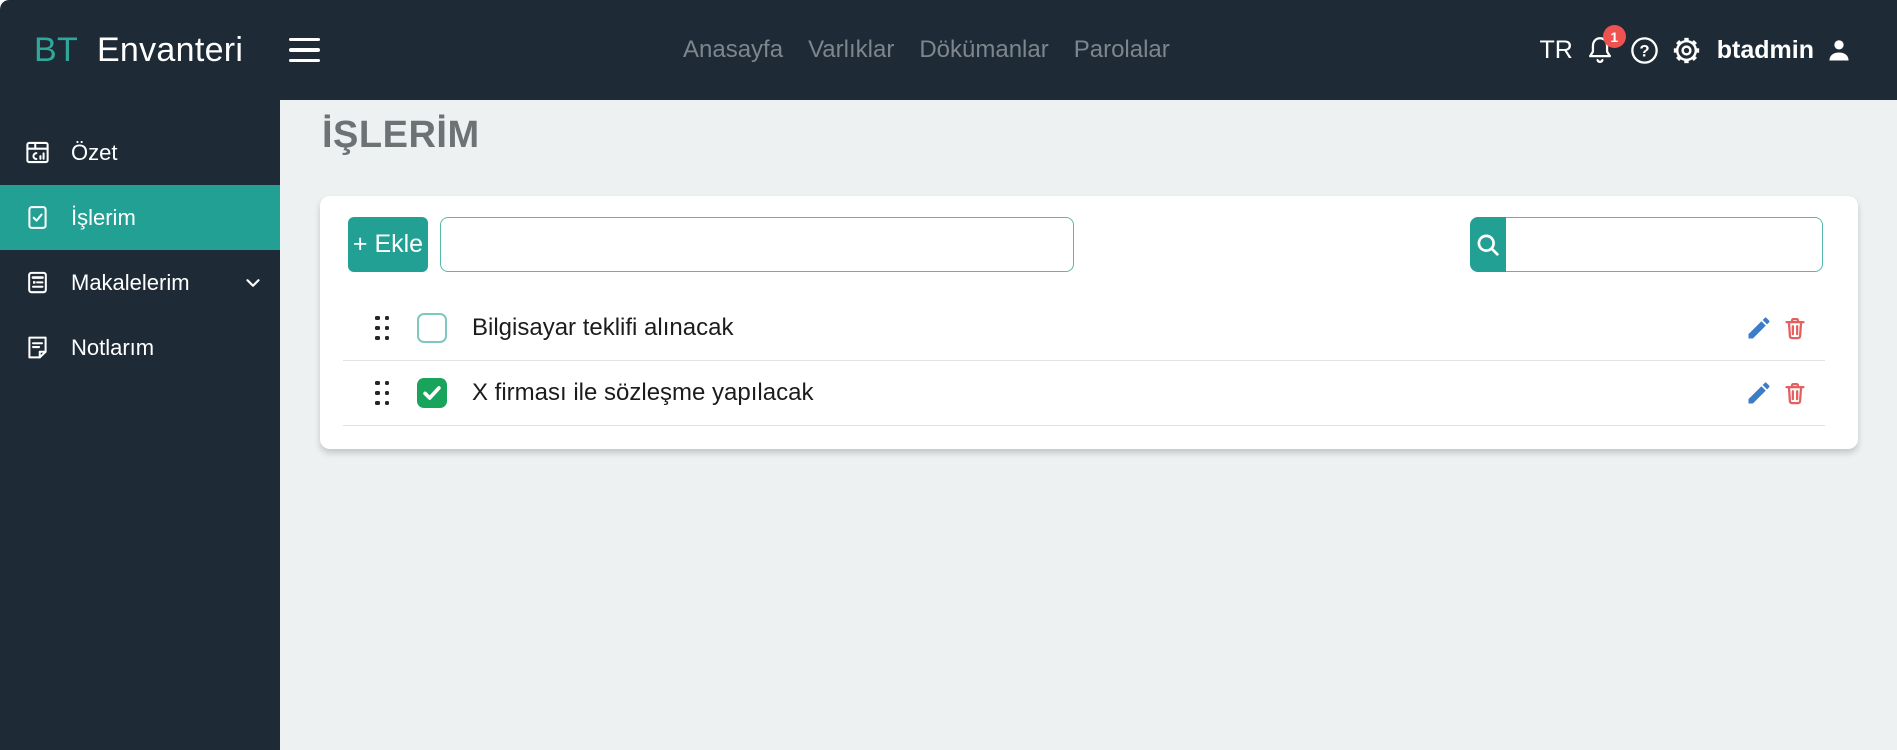 This screenshot has height=750, width=1897. Describe the element at coordinates (1089, 393) in the screenshot. I see `task-row: X firması ile sözleşme yapılacak` at that location.